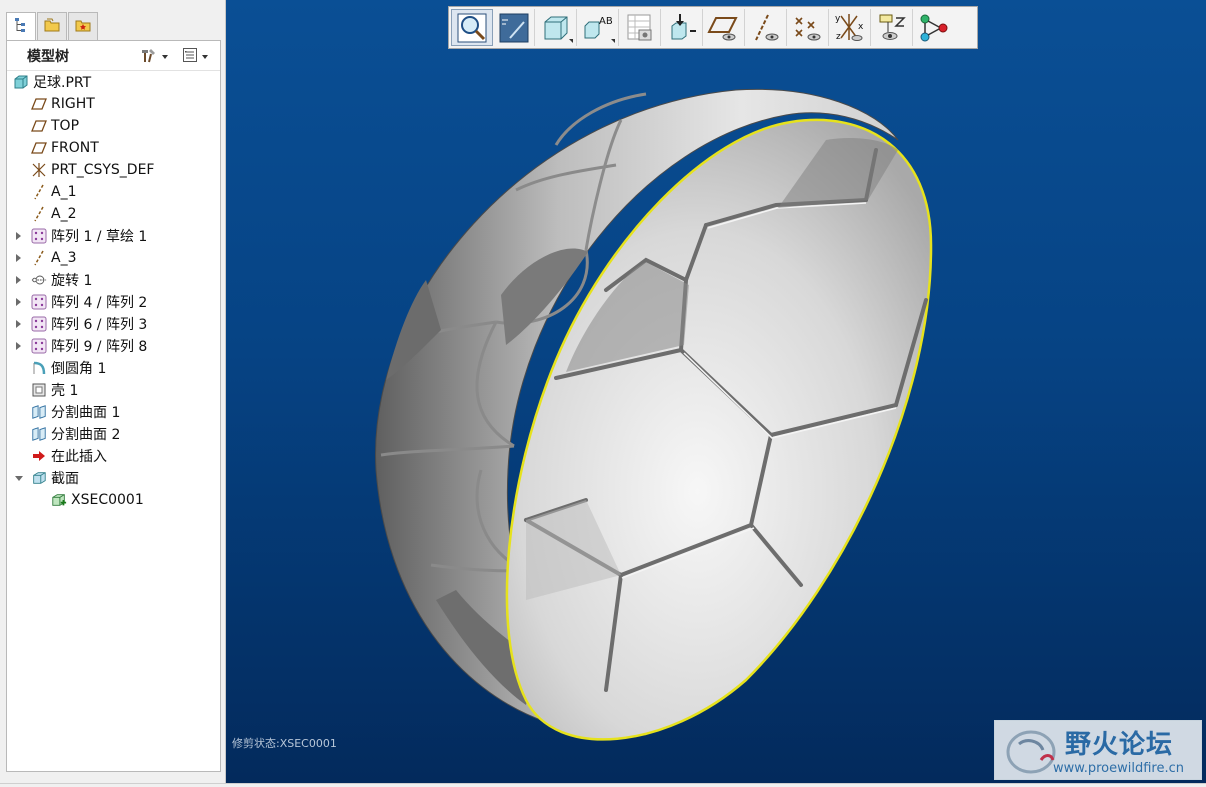  I want to click on favorites-tab-icon, so click(83, 27).